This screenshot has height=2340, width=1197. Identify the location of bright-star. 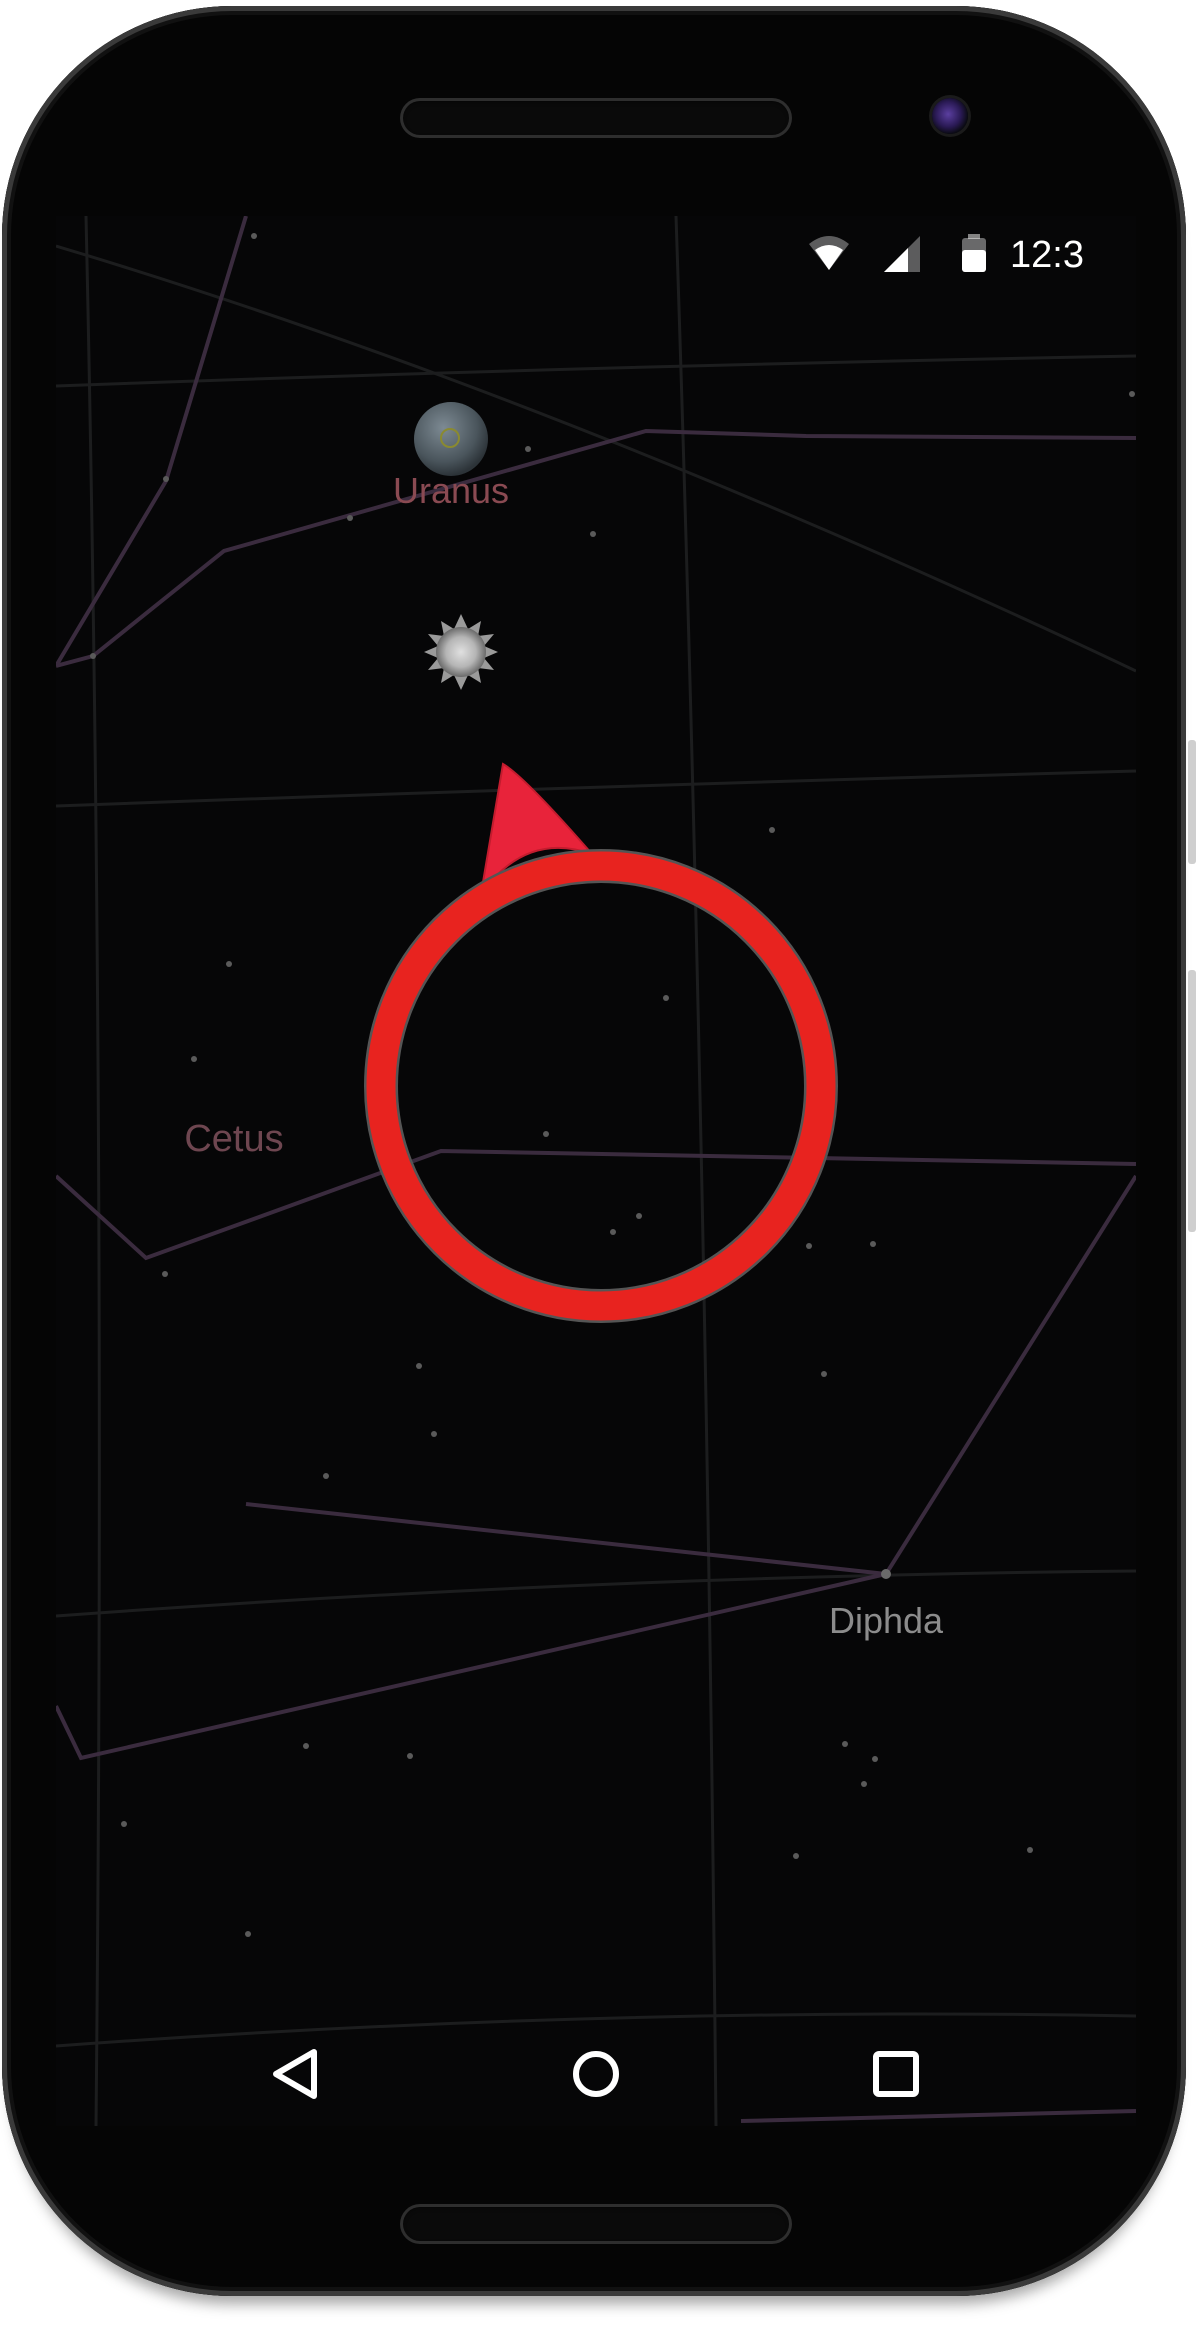
(461, 652).